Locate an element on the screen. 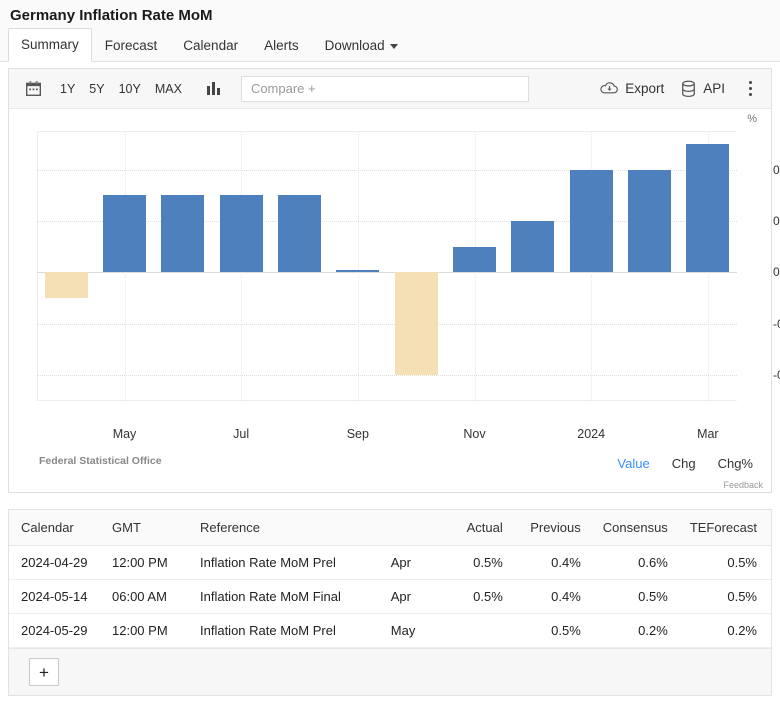 The width and height of the screenshot is (780, 723). value-toggle-group: Value Chg Chg% is located at coordinates (685, 463).